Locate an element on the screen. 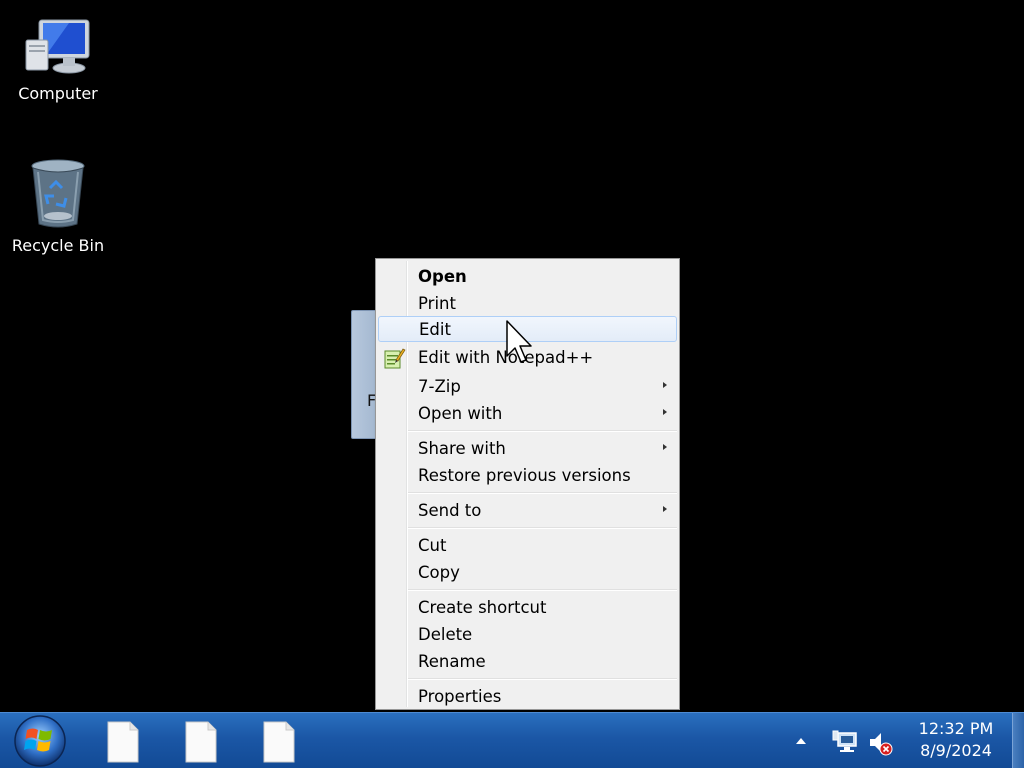 The width and height of the screenshot is (1024, 768). show-desktop-button is located at coordinates (1018, 740).